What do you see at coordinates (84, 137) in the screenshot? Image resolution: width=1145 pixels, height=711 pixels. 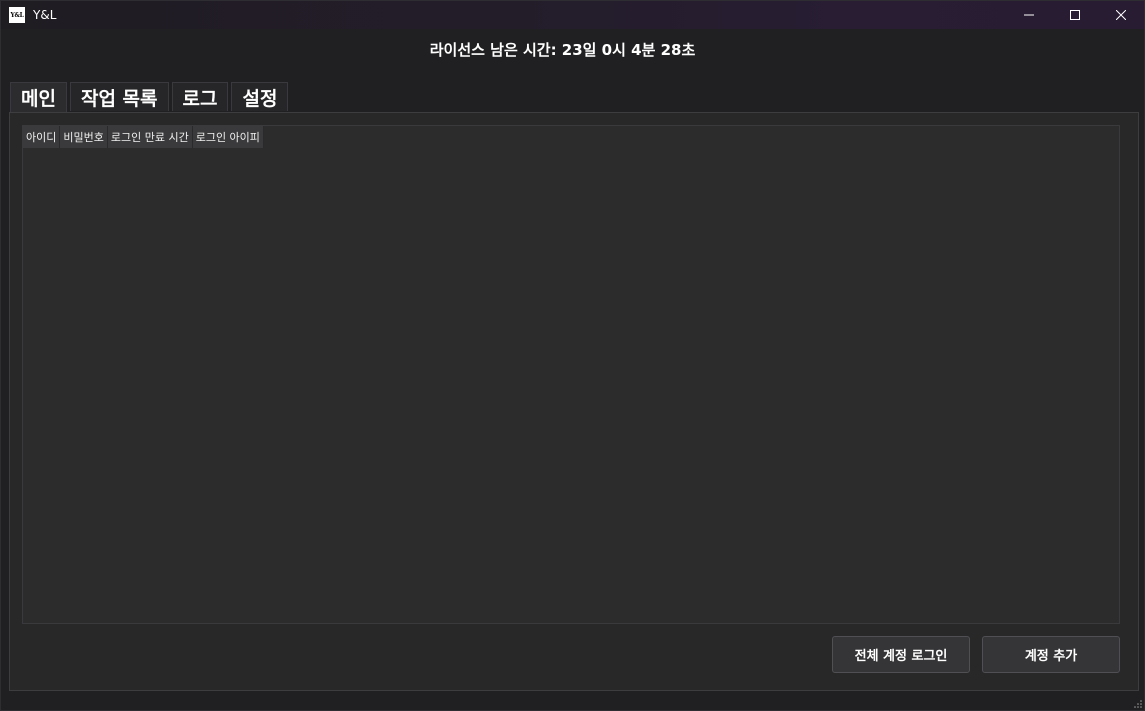 I see `column-header-password: 비밀번호` at bounding box center [84, 137].